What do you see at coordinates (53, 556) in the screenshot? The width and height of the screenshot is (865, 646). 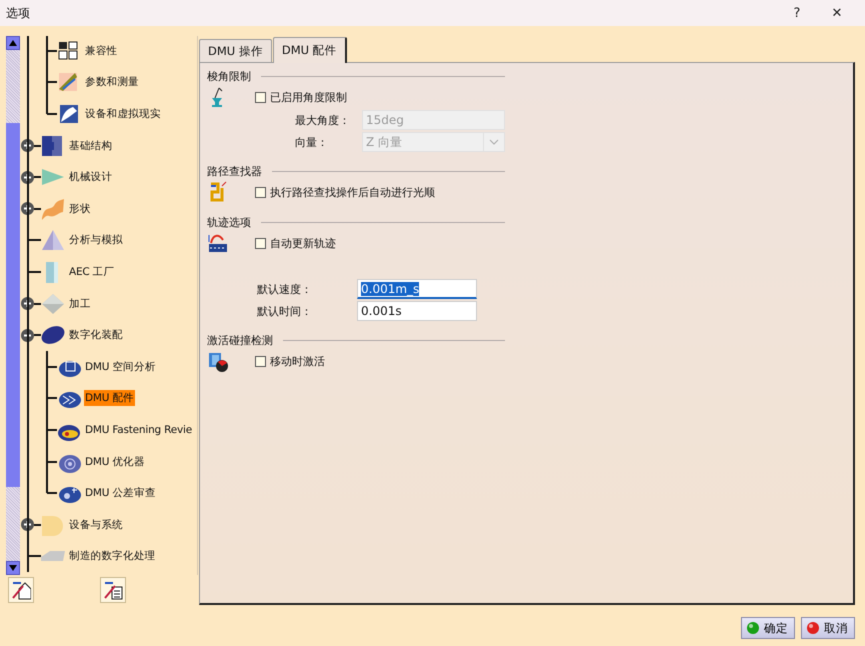 I see `wedge-icon` at bounding box center [53, 556].